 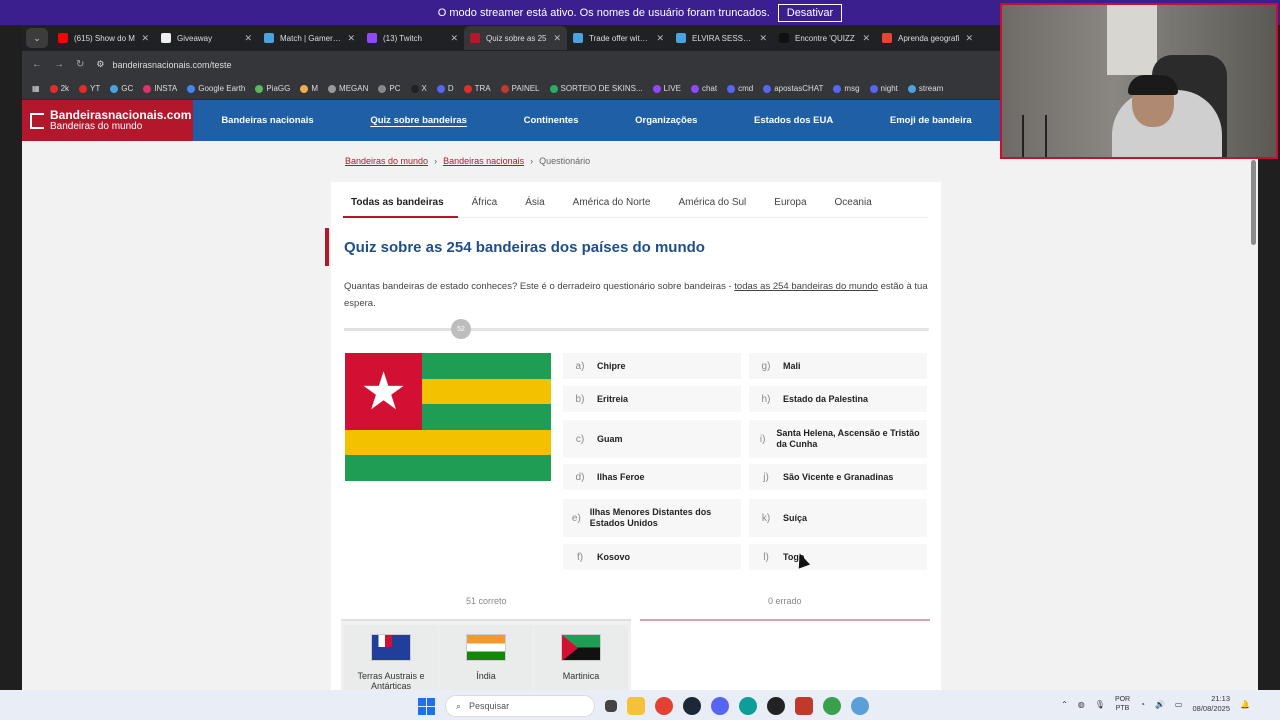 What do you see at coordinates (838, 518) in the screenshot?
I see `answer-option: k) Suíça` at bounding box center [838, 518].